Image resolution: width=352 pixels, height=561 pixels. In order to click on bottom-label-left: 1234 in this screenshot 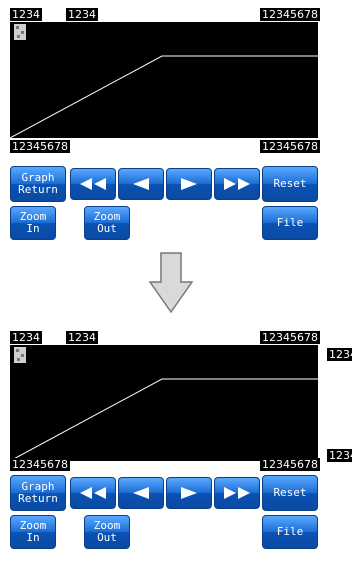, I will do `click(26, 337)`.